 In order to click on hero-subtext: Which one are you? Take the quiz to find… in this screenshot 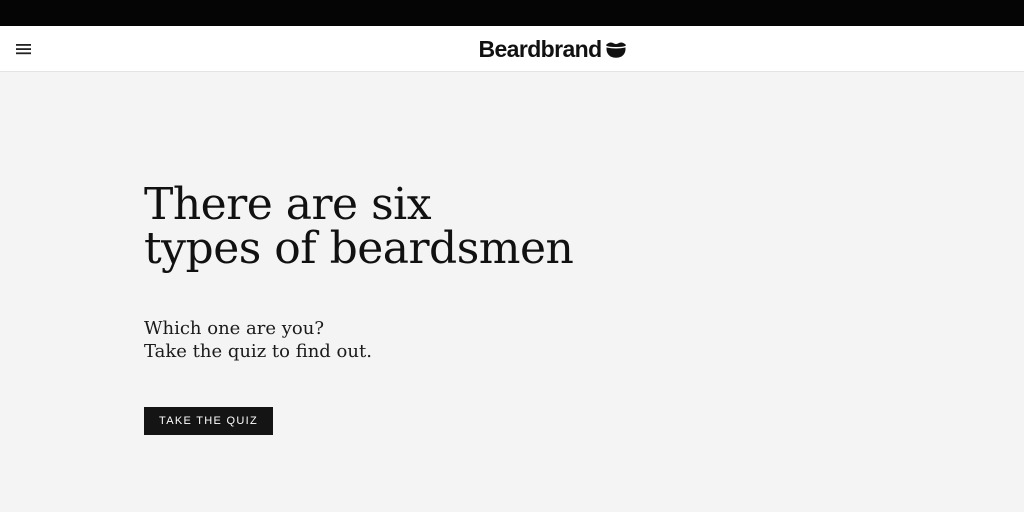, I will do `click(494, 340)`.